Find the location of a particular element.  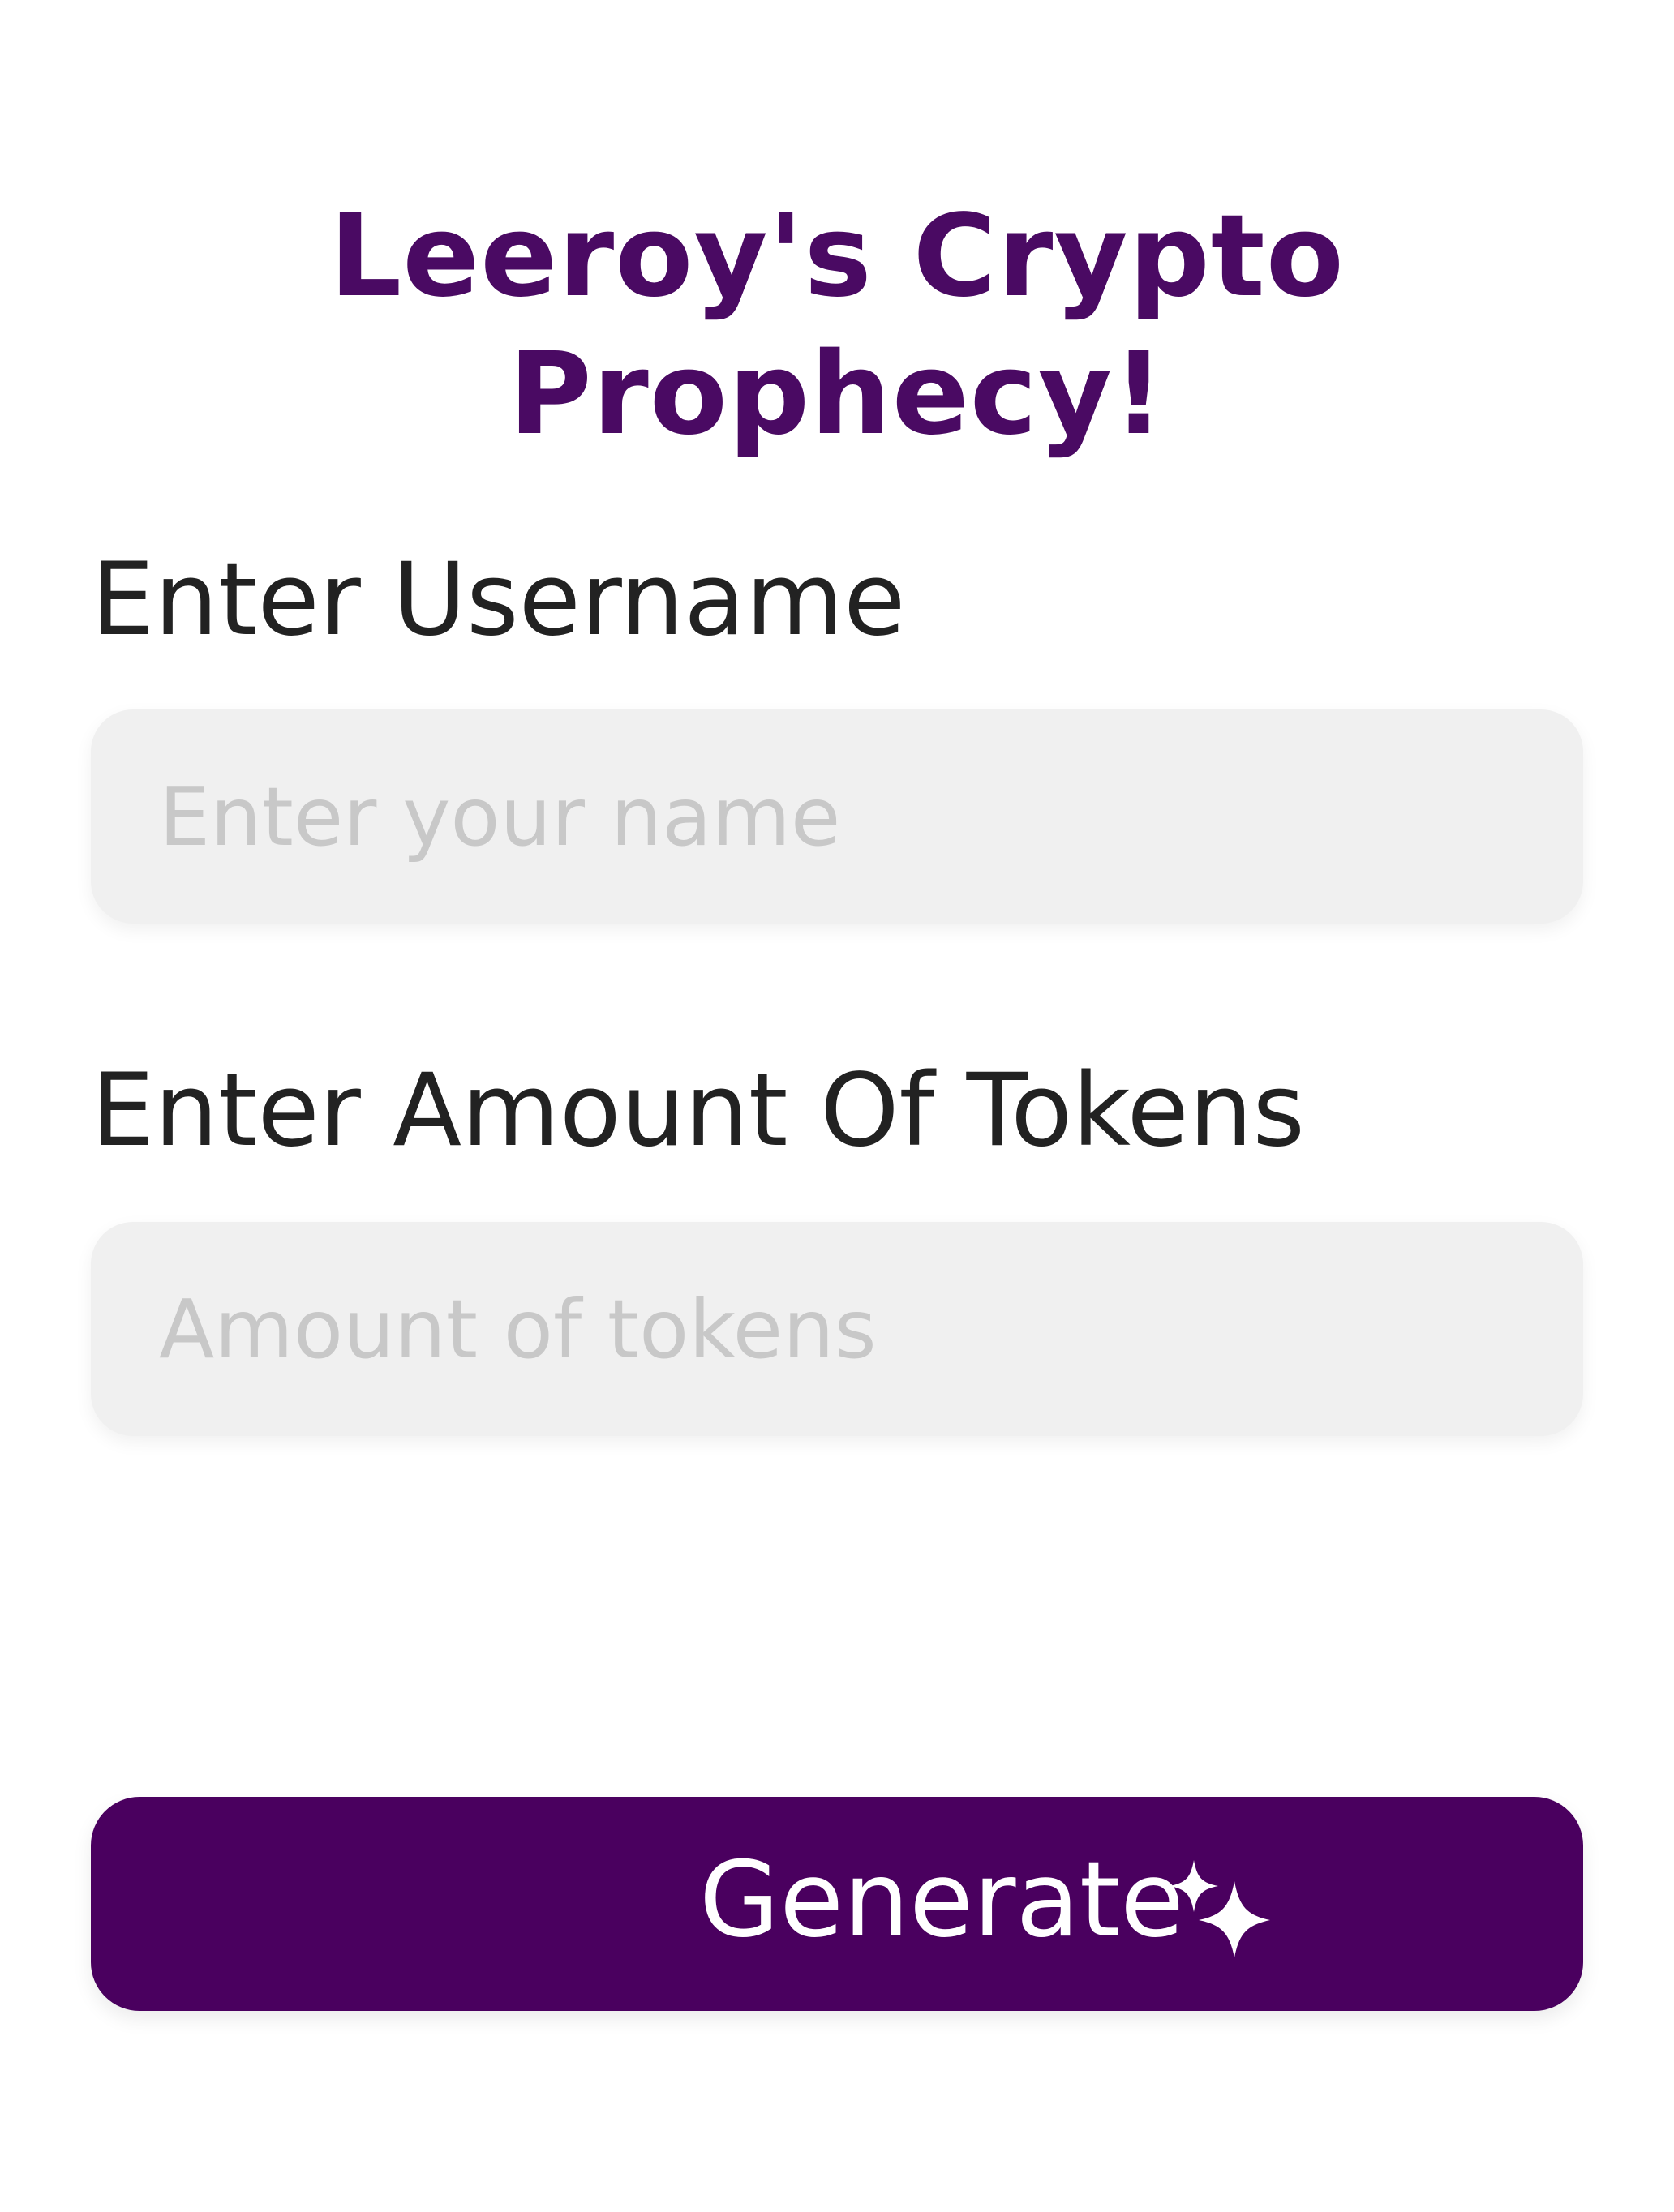

tokens-field is located at coordinates (837, 1329).